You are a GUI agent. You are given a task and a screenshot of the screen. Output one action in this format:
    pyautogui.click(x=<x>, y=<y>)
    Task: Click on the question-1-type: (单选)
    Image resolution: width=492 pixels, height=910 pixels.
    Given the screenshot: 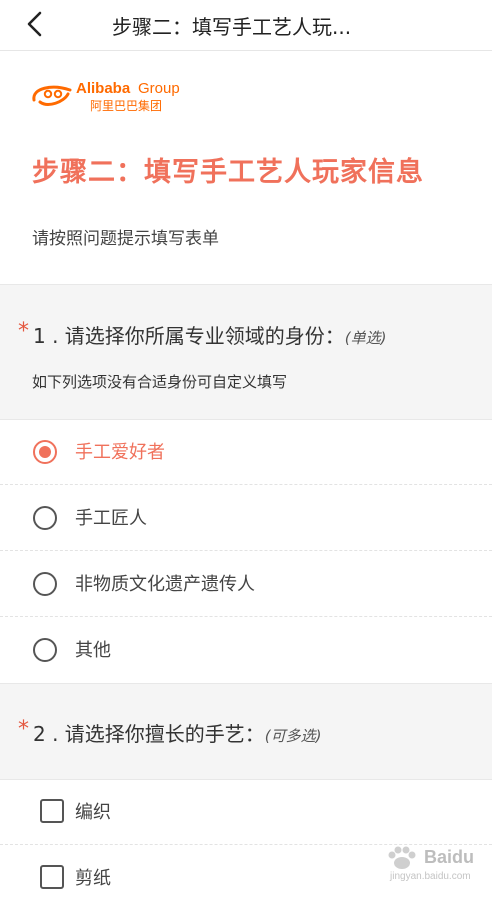 What is the action you would take?
    pyautogui.click(x=365, y=338)
    